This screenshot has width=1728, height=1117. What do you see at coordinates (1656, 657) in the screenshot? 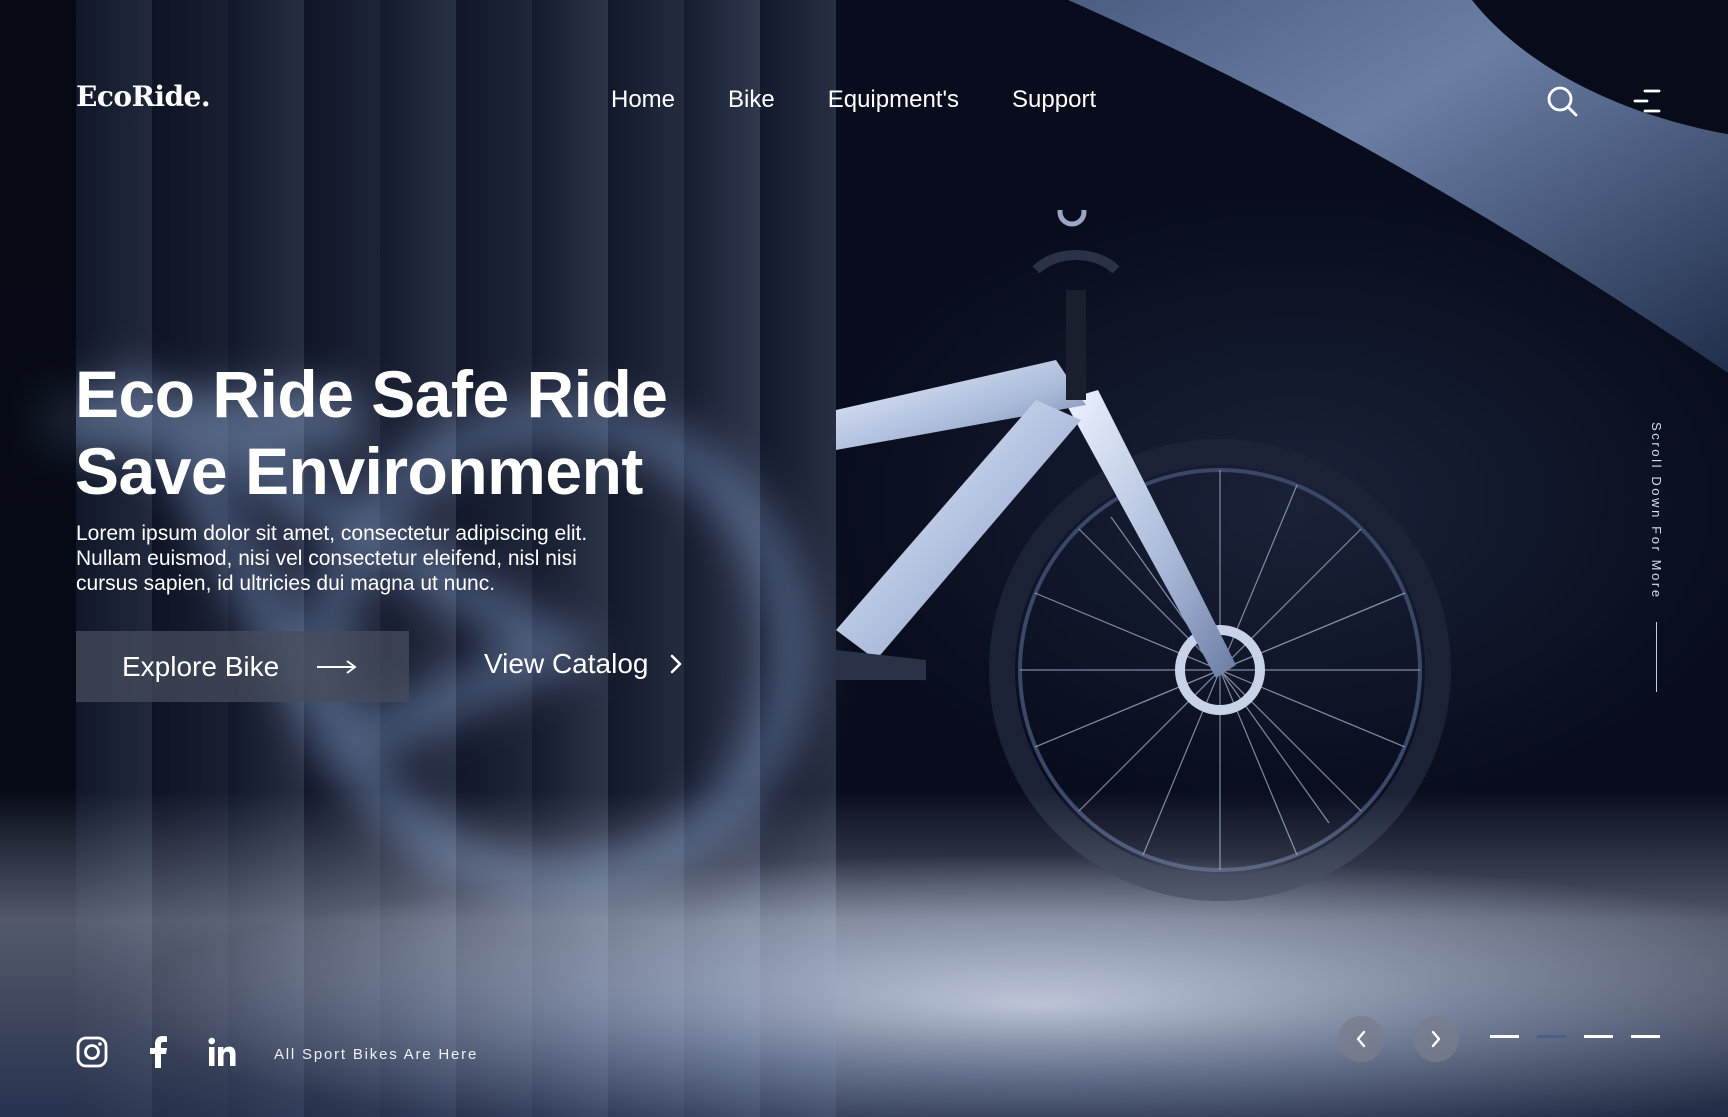
I see `scroll-indicator-line` at bounding box center [1656, 657].